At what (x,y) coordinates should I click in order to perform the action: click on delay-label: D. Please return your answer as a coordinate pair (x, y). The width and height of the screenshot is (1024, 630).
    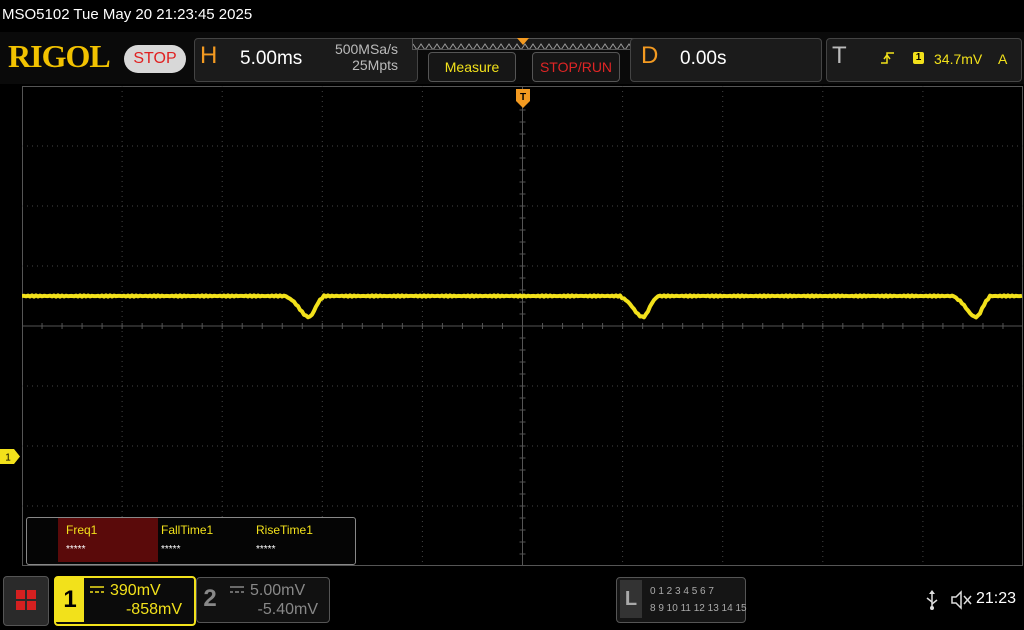
    Looking at the image, I should click on (650, 55).